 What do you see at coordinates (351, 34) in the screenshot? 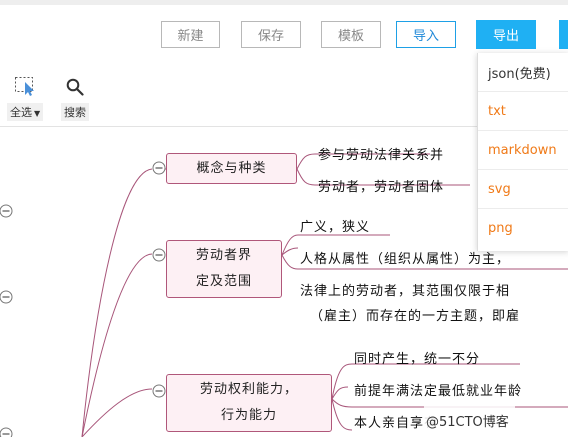
I see `template-button: 模板` at bounding box center [351, 34].